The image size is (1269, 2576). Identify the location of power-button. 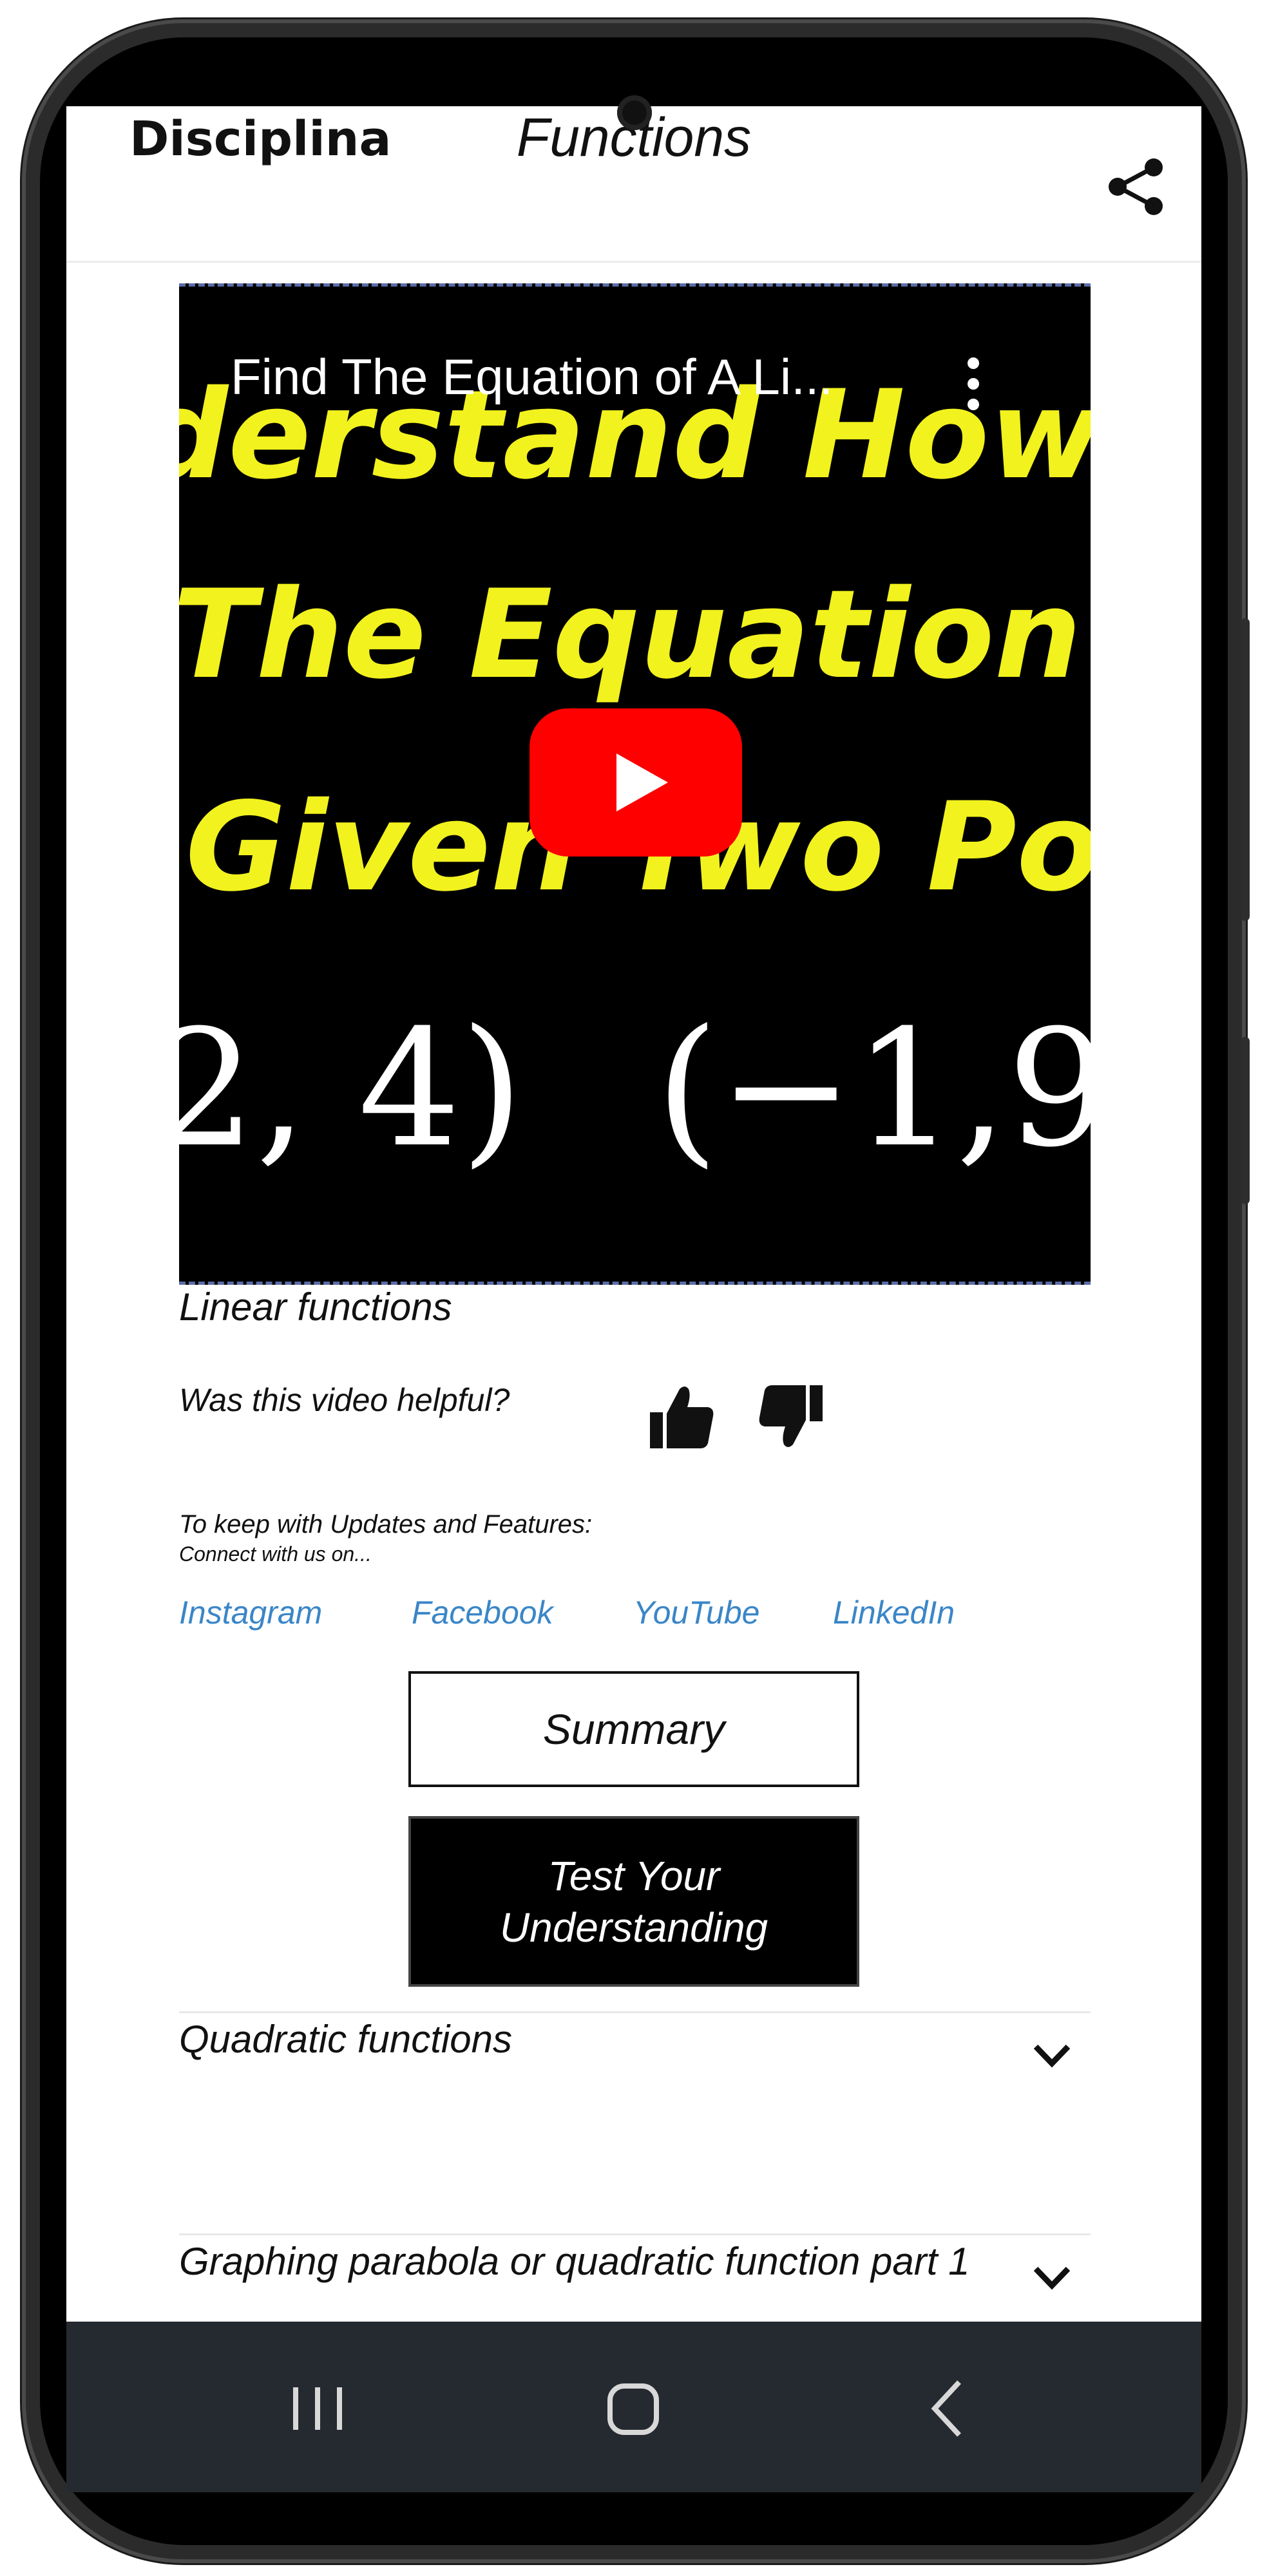
(1245, 1121).